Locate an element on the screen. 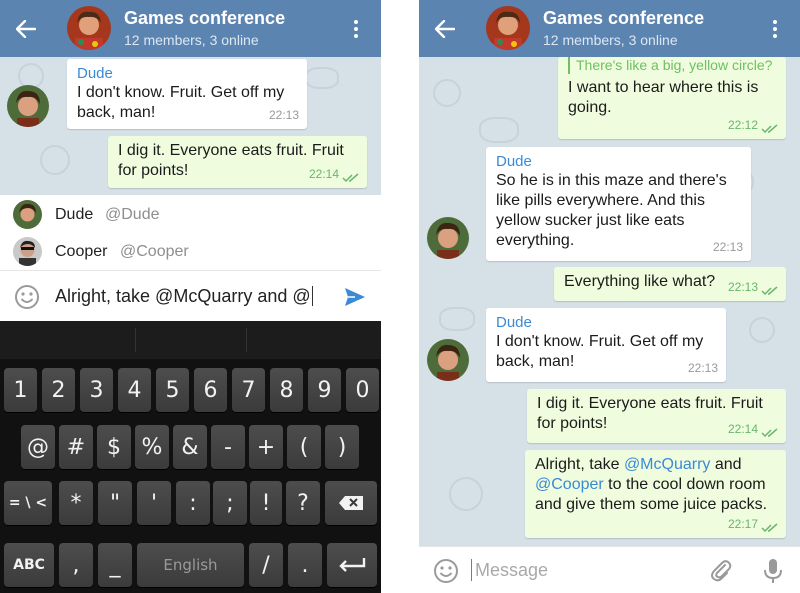 This screenshot has height=593, width=800. message-outgoing: Everything like what? 22:13 is located at coordinates (670, 284).